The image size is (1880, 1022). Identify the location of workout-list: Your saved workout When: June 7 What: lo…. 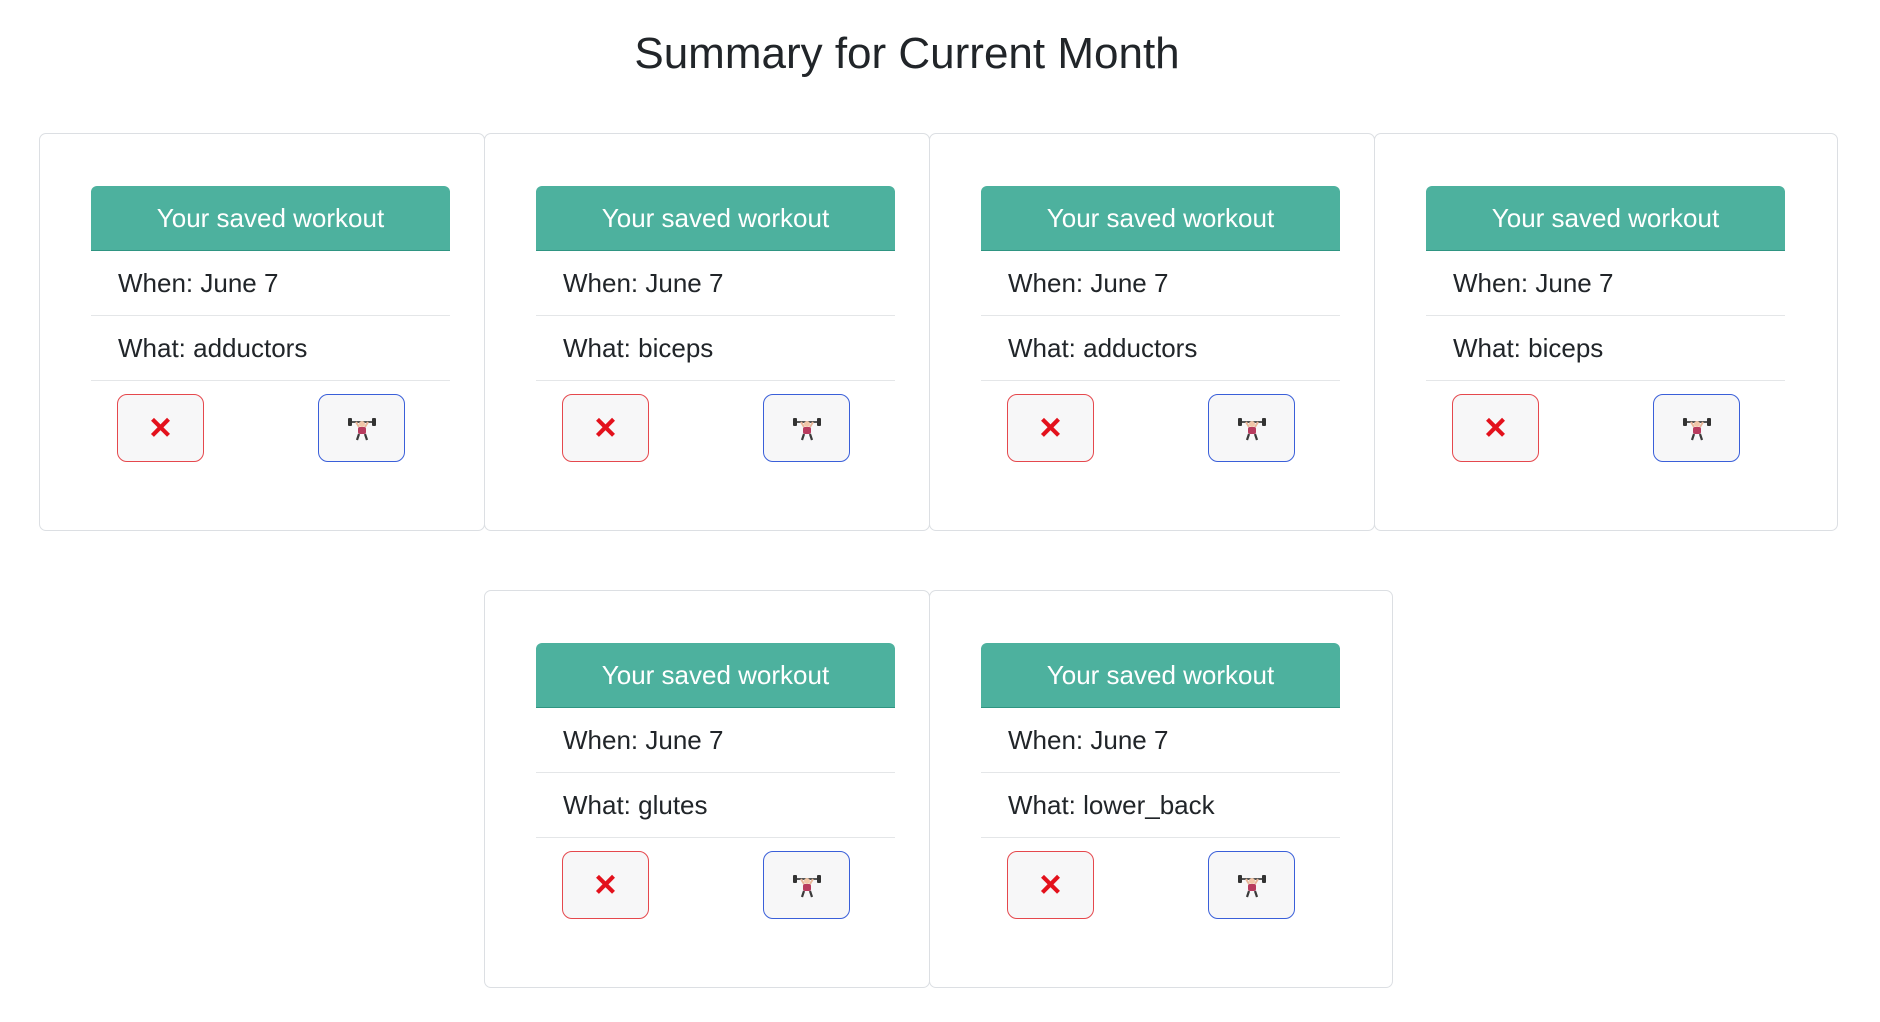
(1160, 783).